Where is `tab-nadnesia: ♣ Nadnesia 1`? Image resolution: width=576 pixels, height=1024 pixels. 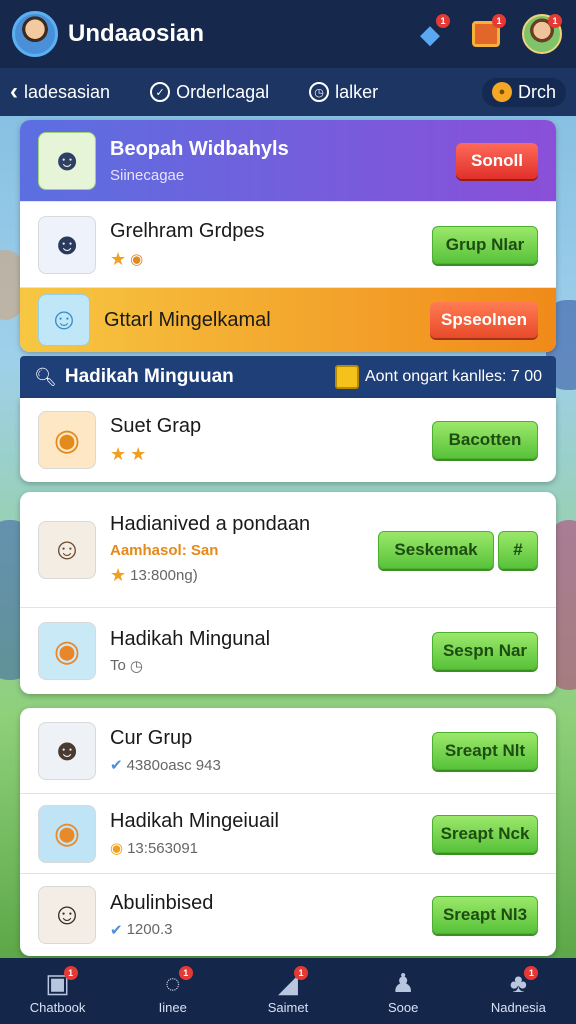 tab-nadnesia: ♣ Nadnesia 1 is located at coordinates (518, 990).